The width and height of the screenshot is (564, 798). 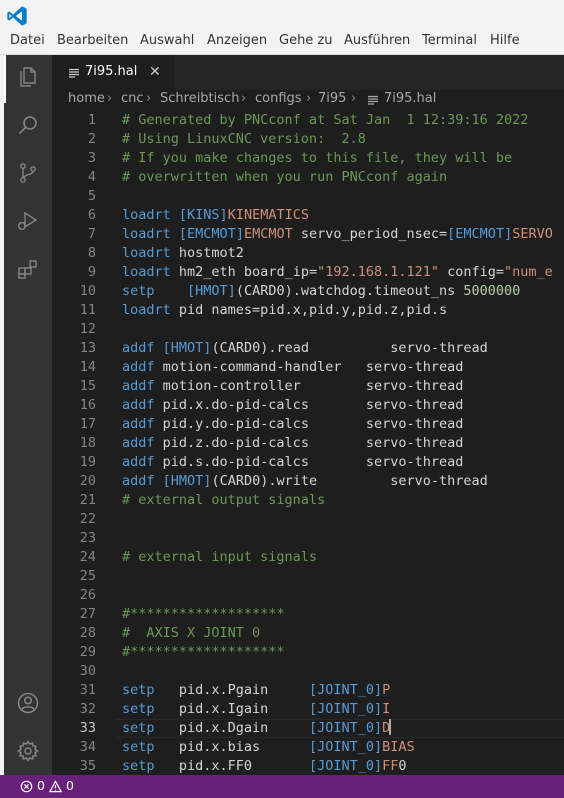 What do you see at coordinates (87, 747) in the screenshot?
I see `line-number: 34` at bounding box center [87, 747].